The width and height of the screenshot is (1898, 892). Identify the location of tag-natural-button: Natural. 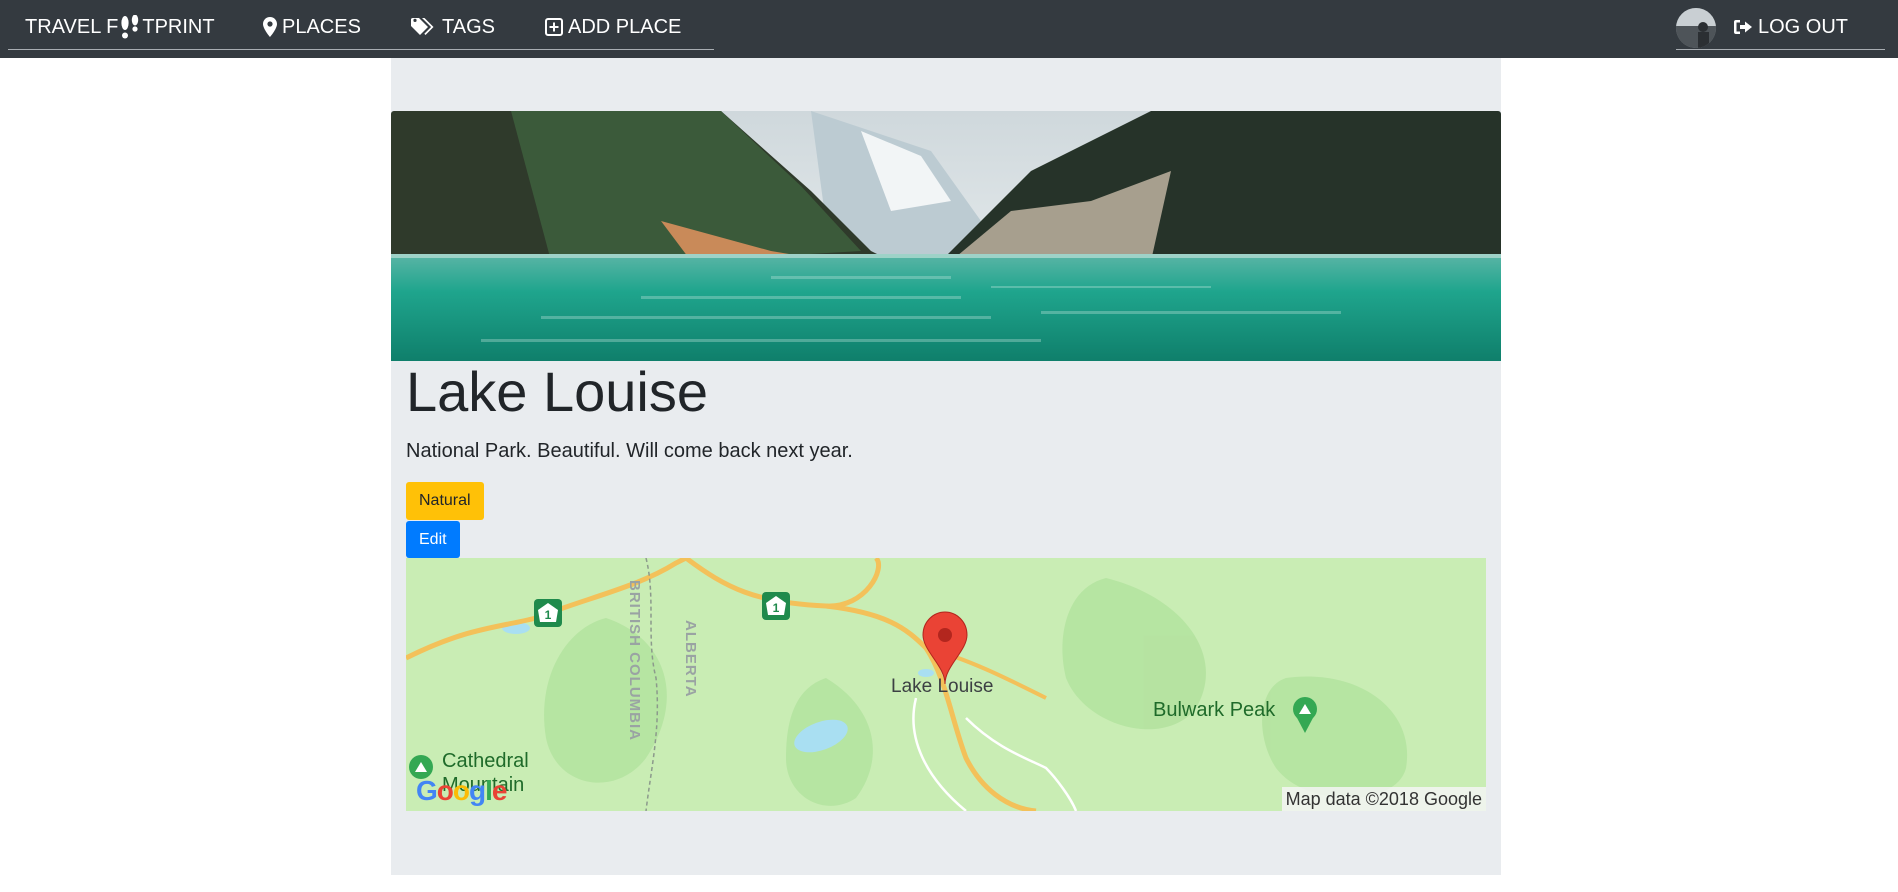
(445, 501).